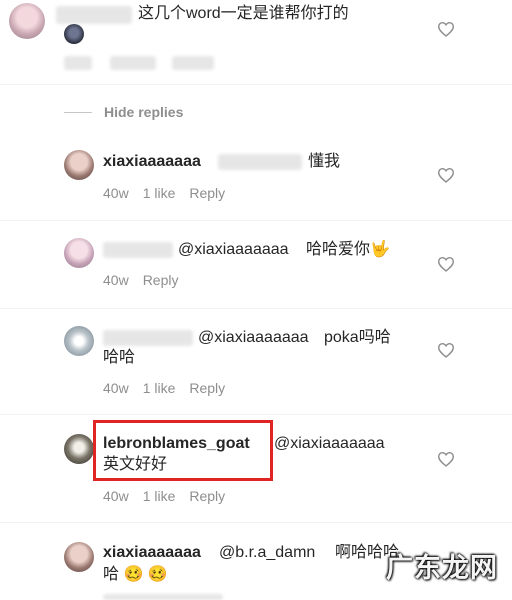 Image resolution: width=512 pixels, height=600 pixels. Describe the element at coordinates (324, 161) in the screenshot. I see `reply-text: 懂我` at that location.